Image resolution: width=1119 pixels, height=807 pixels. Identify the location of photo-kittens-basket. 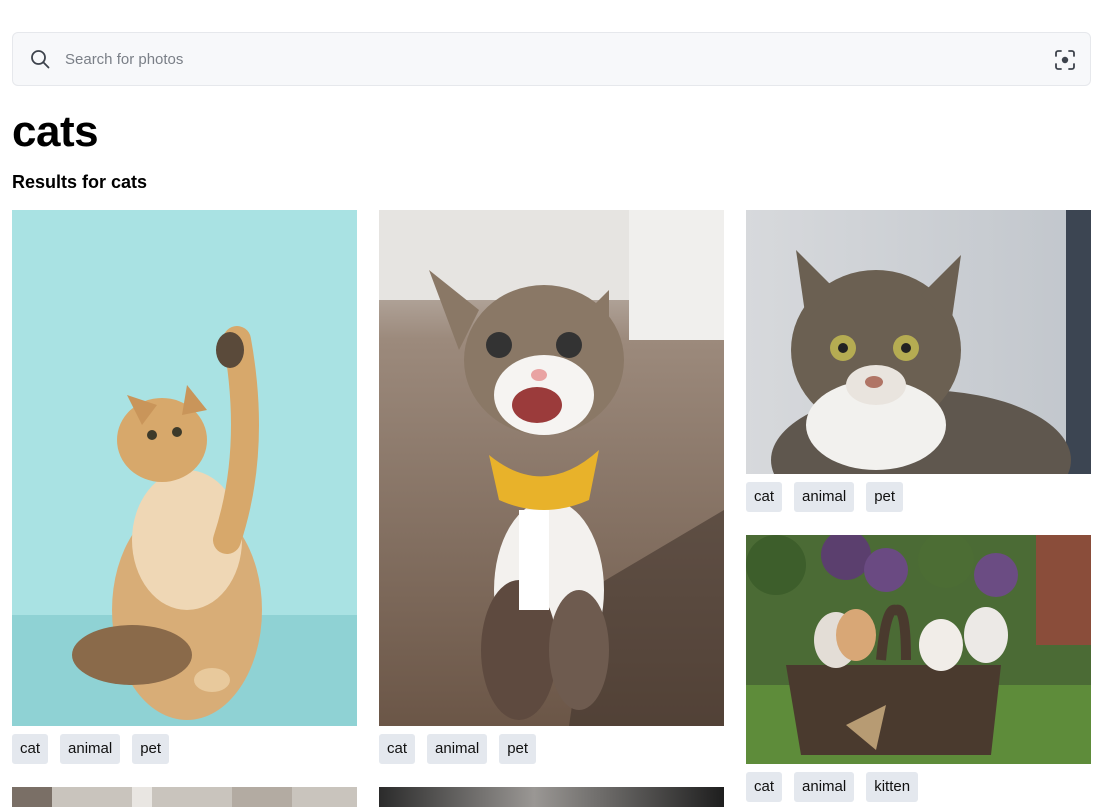
(918, 649).